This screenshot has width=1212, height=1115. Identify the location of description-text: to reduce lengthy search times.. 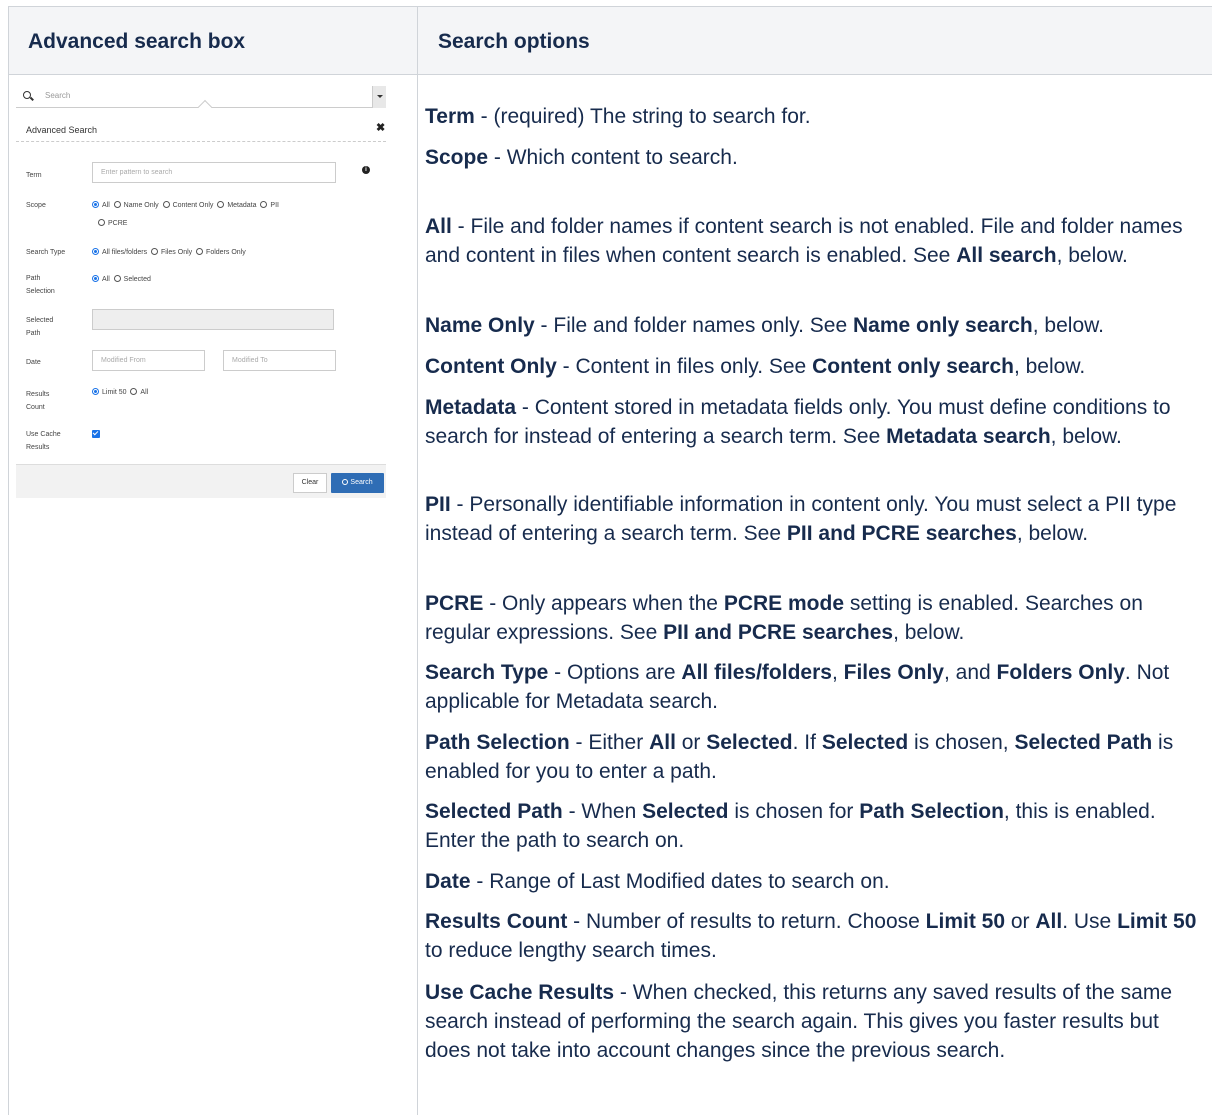
(571, 950).